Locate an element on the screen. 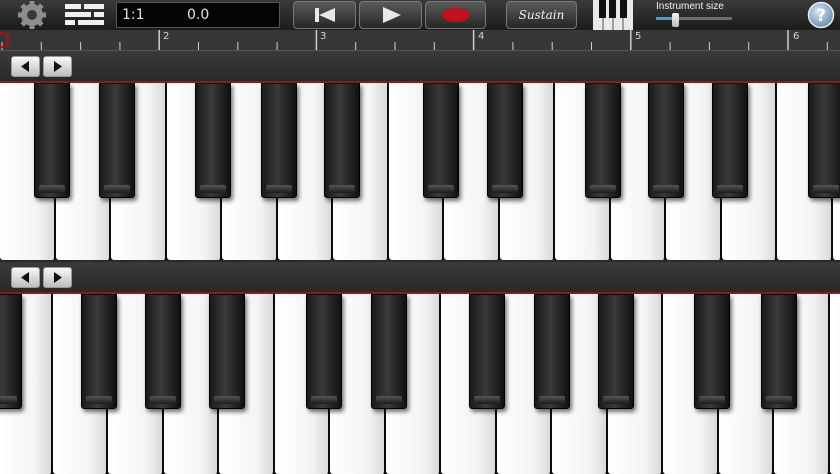 The width and height of the screenshot is (840, 474). sustain-button: Sustain is located at coordinates (541, 15).